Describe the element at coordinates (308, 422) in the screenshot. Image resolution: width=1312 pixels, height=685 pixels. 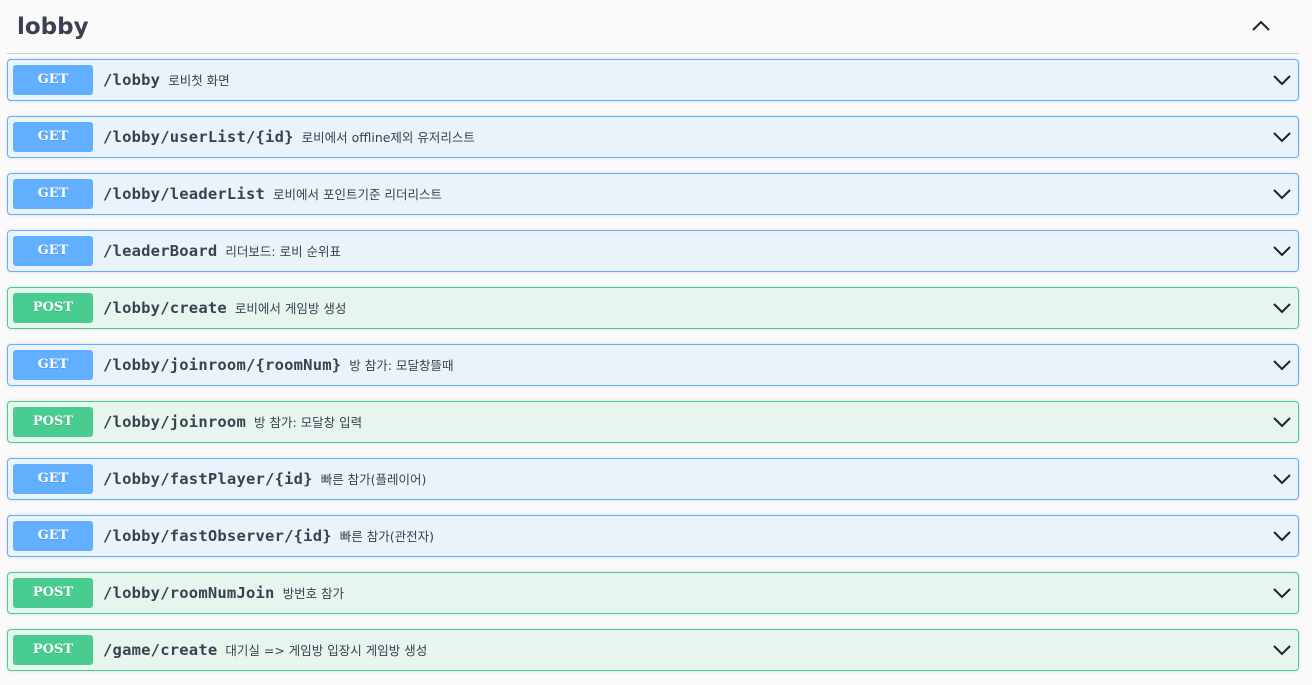
I see `operation-summary: 방 참가: 모달창 입력` at that location.